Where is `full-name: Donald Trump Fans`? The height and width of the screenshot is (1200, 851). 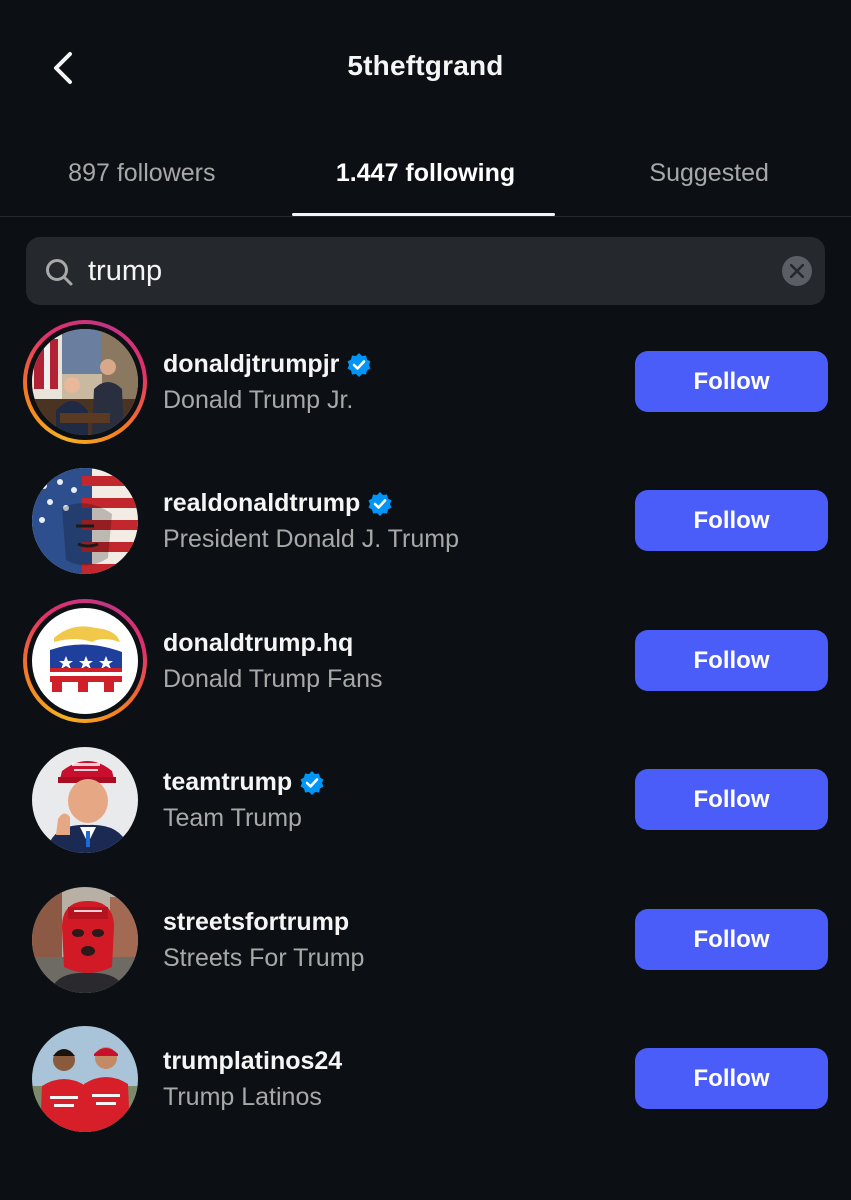 full-name: Donald Trump Fans is located at coordinates (273, 678).